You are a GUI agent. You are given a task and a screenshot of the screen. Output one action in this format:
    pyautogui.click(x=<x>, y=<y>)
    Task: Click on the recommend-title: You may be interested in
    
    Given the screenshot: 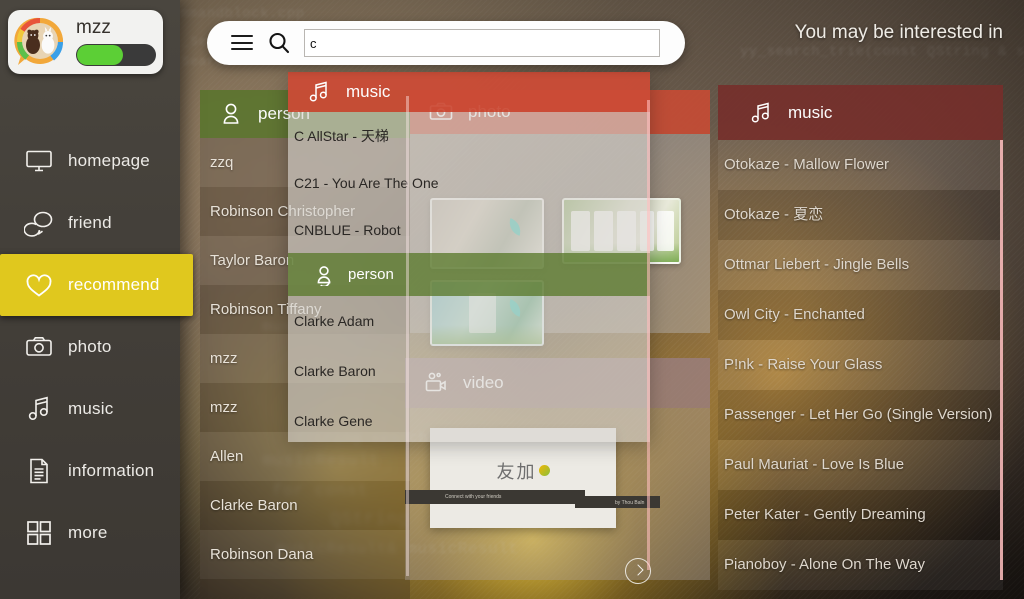 What is the action you would take?
    pyautogui.click(x=898, y=32)
    